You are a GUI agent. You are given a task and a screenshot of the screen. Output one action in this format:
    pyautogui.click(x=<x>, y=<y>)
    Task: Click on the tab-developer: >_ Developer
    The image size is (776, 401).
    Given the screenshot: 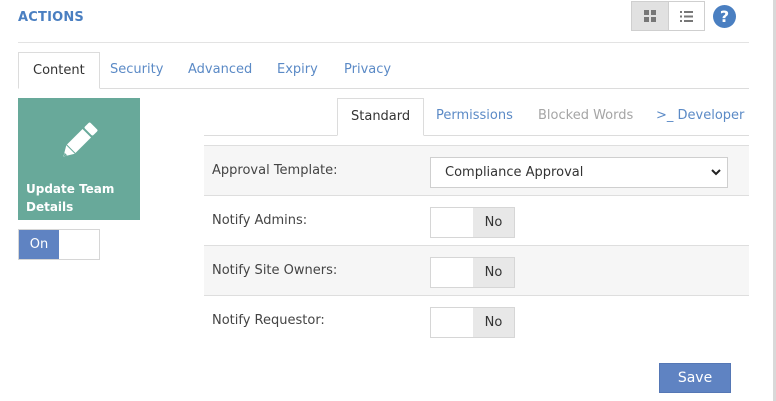 What is the action you would take?
    pyautogui.click(x=700, y=117)
    